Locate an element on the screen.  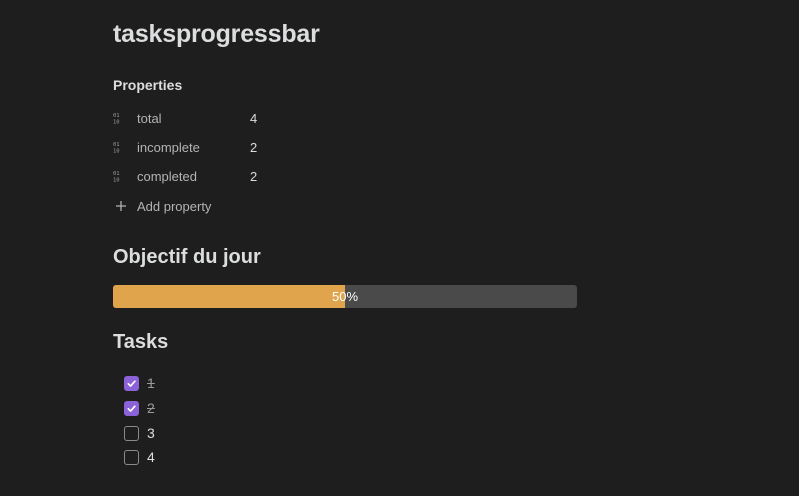
property-value: 4 is located at coordinates (253, 118).